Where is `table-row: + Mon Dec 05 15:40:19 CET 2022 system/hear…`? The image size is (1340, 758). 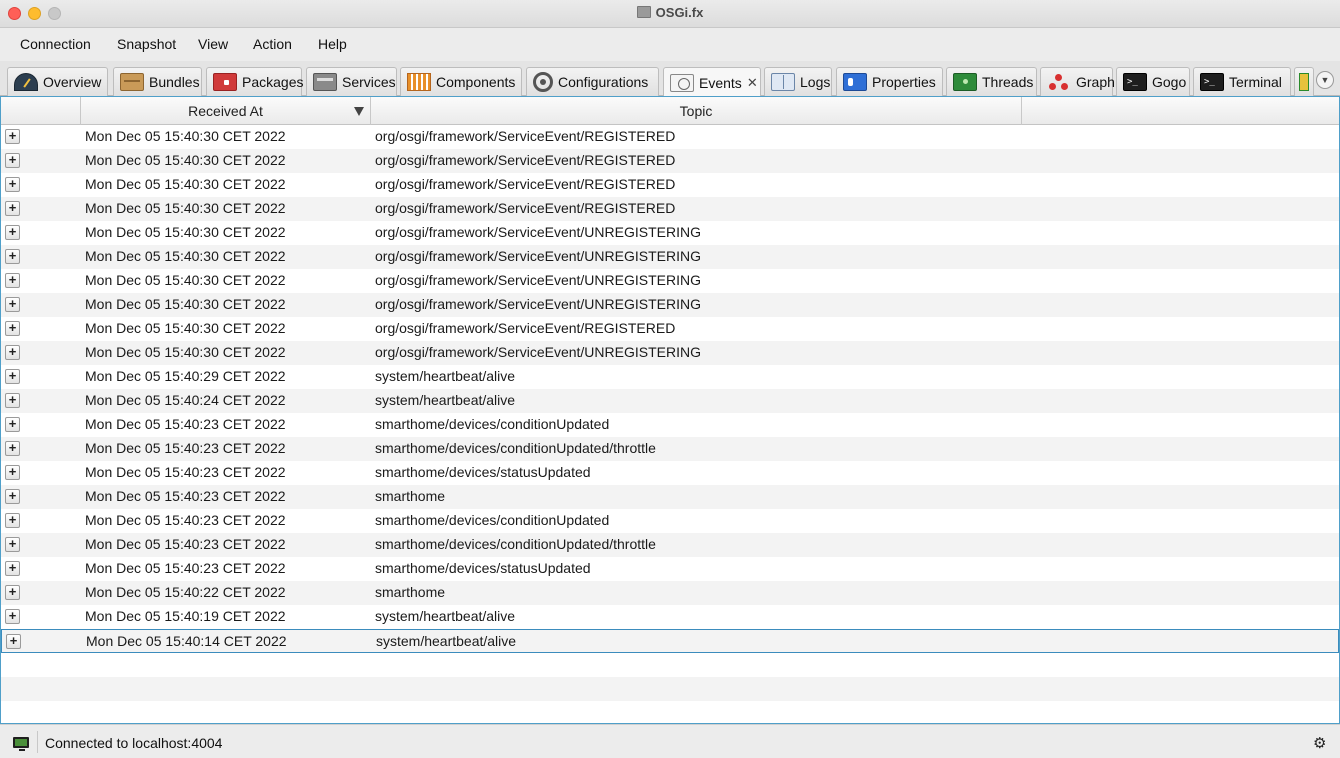
table-row: + Mon Dec 05 15:40:19 CET 2022 system/hear… is located at coordinates (670, 617).